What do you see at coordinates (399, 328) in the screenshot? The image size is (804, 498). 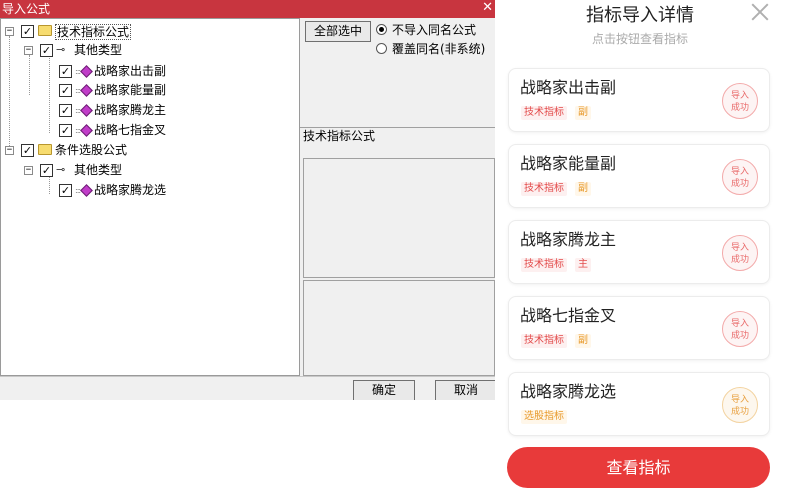 I see `formula-preview-pane` at bounding box center [399, 328].